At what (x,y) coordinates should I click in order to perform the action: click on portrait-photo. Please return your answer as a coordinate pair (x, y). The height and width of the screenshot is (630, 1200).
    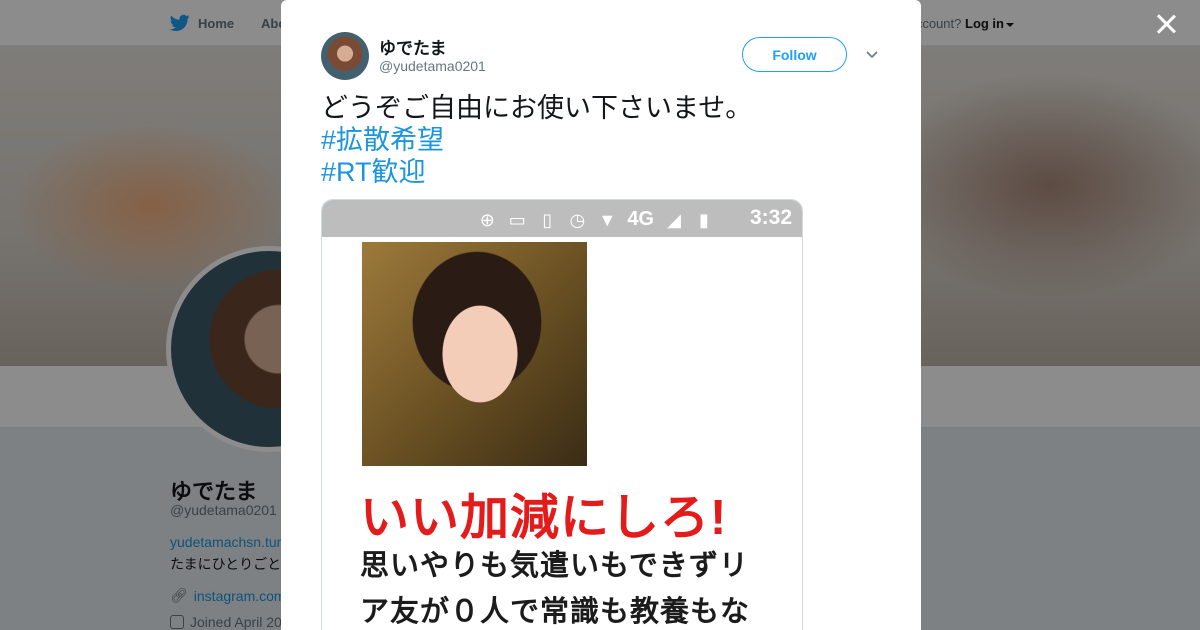
    Looking at the image, I should click on (474, 354).